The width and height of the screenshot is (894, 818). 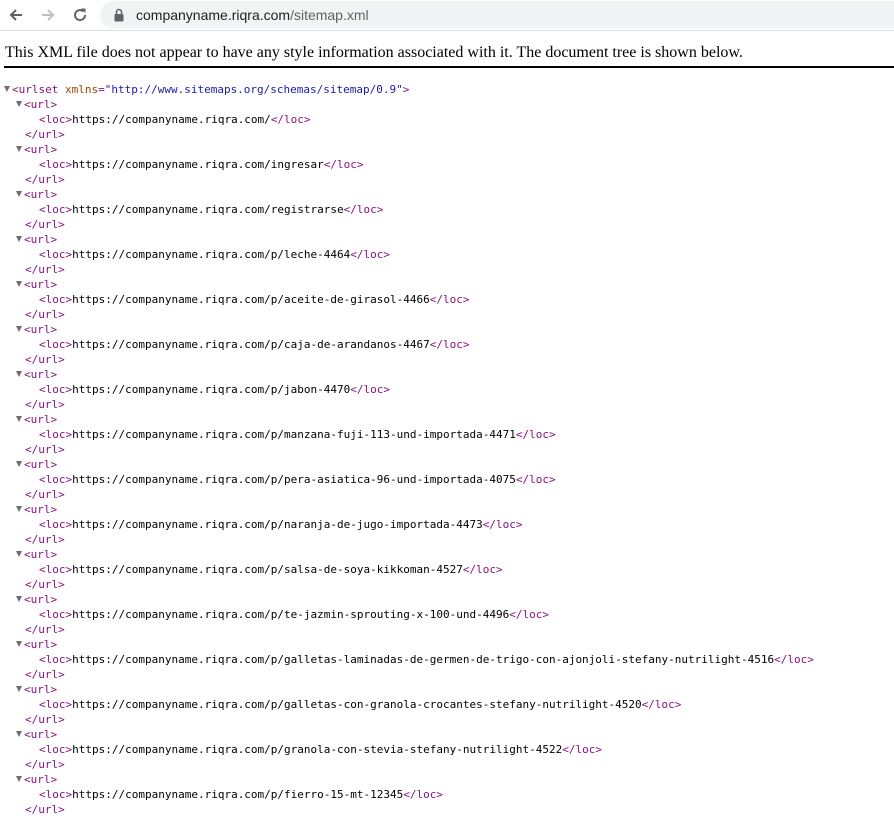 What do you see at coordinates (497, 15) in the screenshot?
I see `address-bar: companyname.riqra.com/sitemap.xml` at bounding box center [497, 15].